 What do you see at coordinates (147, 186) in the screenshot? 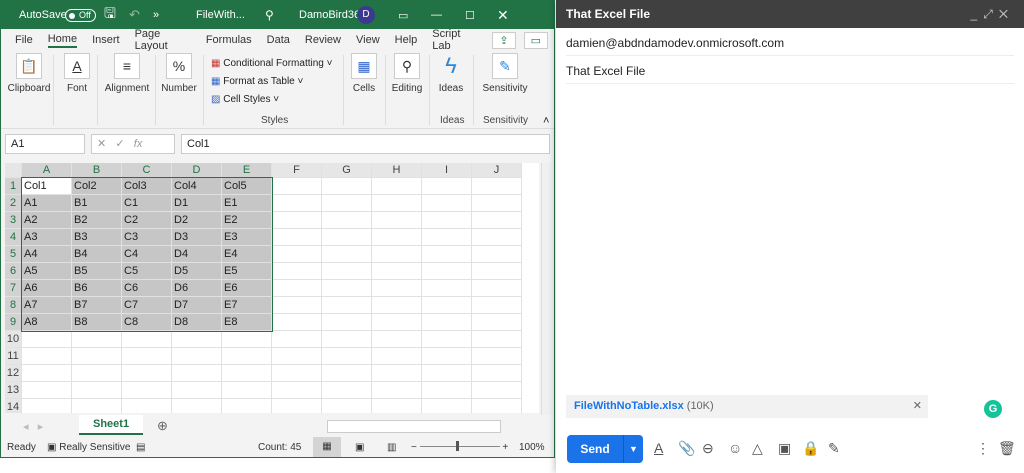
I see `cell: Col3` at bounding box center [147, 186].